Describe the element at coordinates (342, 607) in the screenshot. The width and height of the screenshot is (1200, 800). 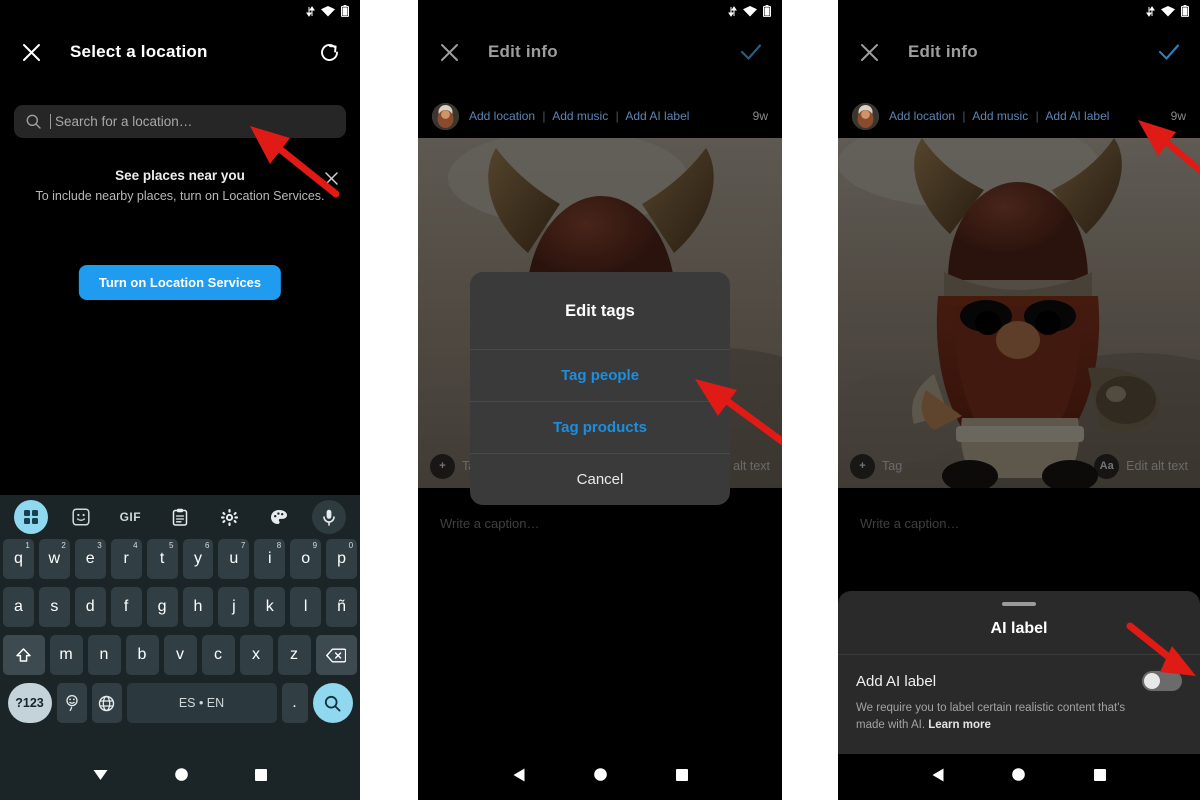
I see `key-ñ: ñ` at that location.